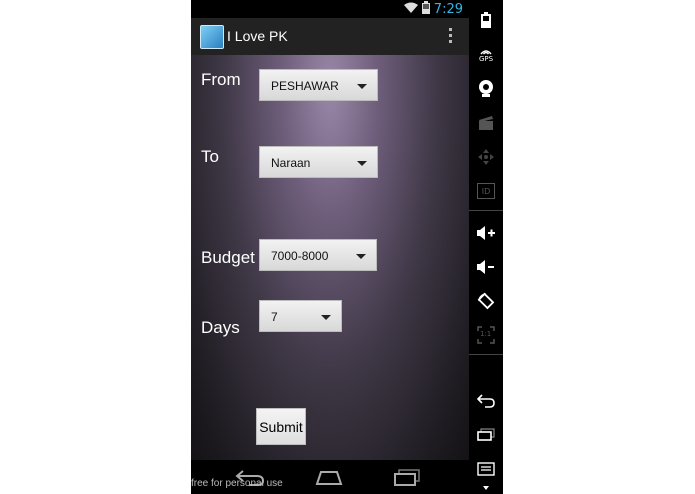  Describe the element at coordinates (410, 9) in the screenshot. I see `wifi-icon` at that location.